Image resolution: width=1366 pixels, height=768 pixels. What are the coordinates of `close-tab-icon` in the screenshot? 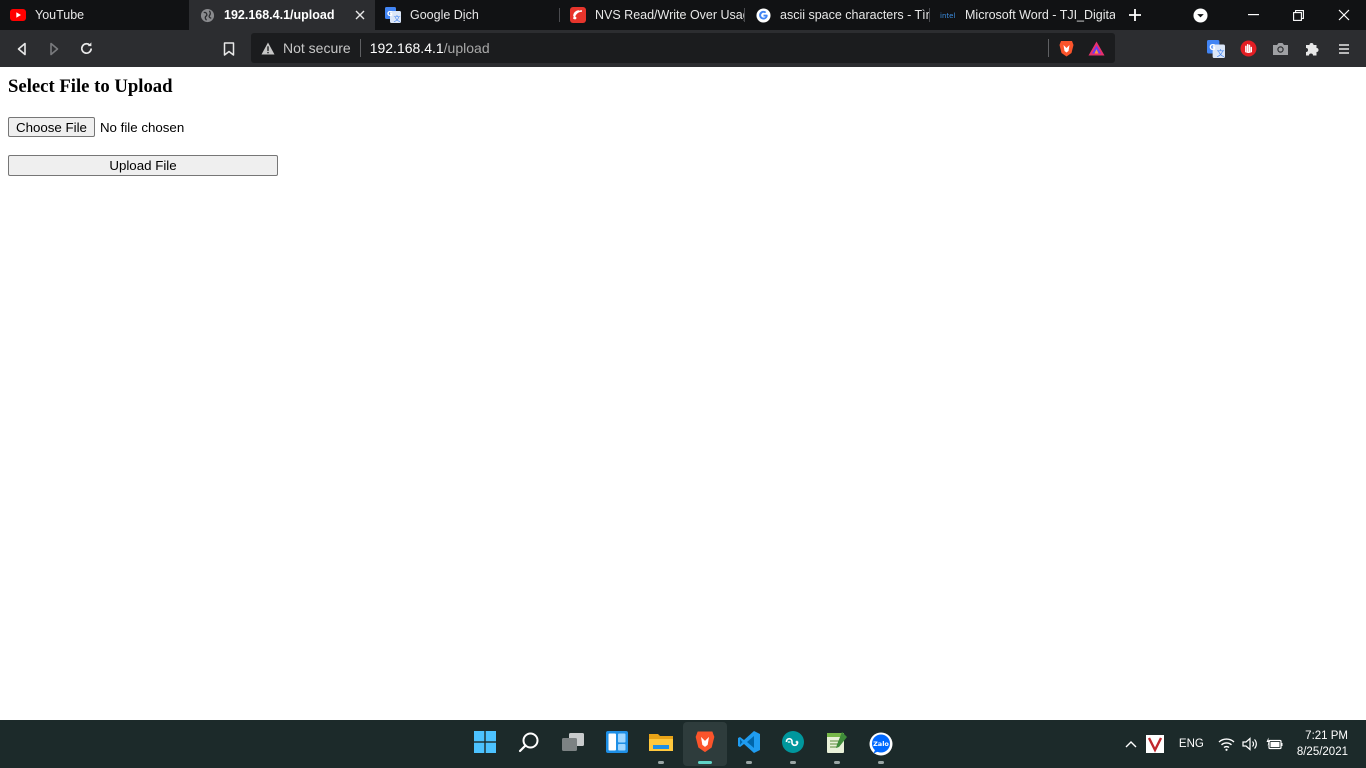 It's located at (360, 15).